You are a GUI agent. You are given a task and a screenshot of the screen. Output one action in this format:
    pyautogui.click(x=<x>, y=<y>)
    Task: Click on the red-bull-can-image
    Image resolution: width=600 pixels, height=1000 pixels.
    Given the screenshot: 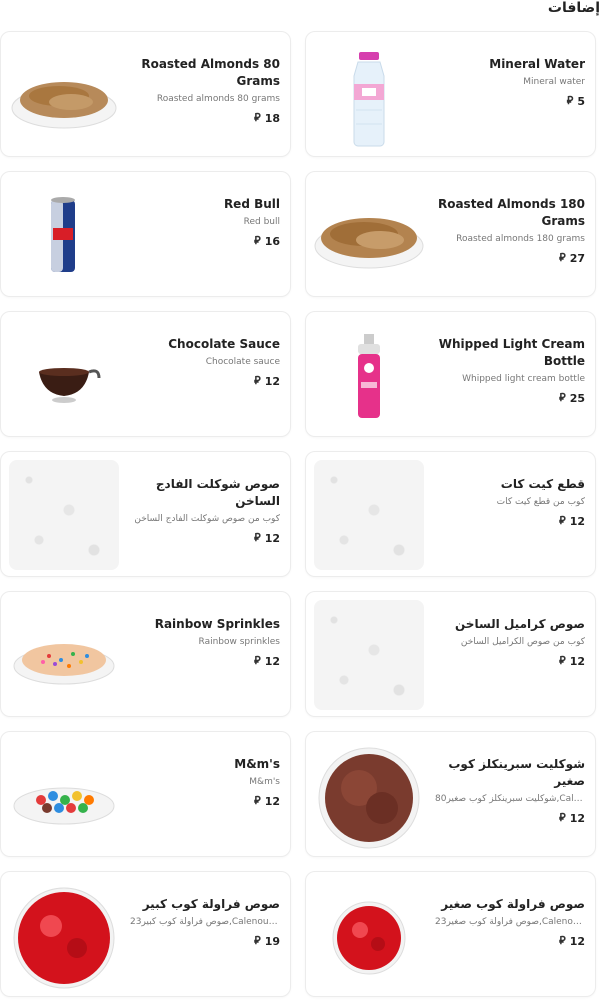 What is the action you would take?
    pyautogui.click(x=64, y=235)
    